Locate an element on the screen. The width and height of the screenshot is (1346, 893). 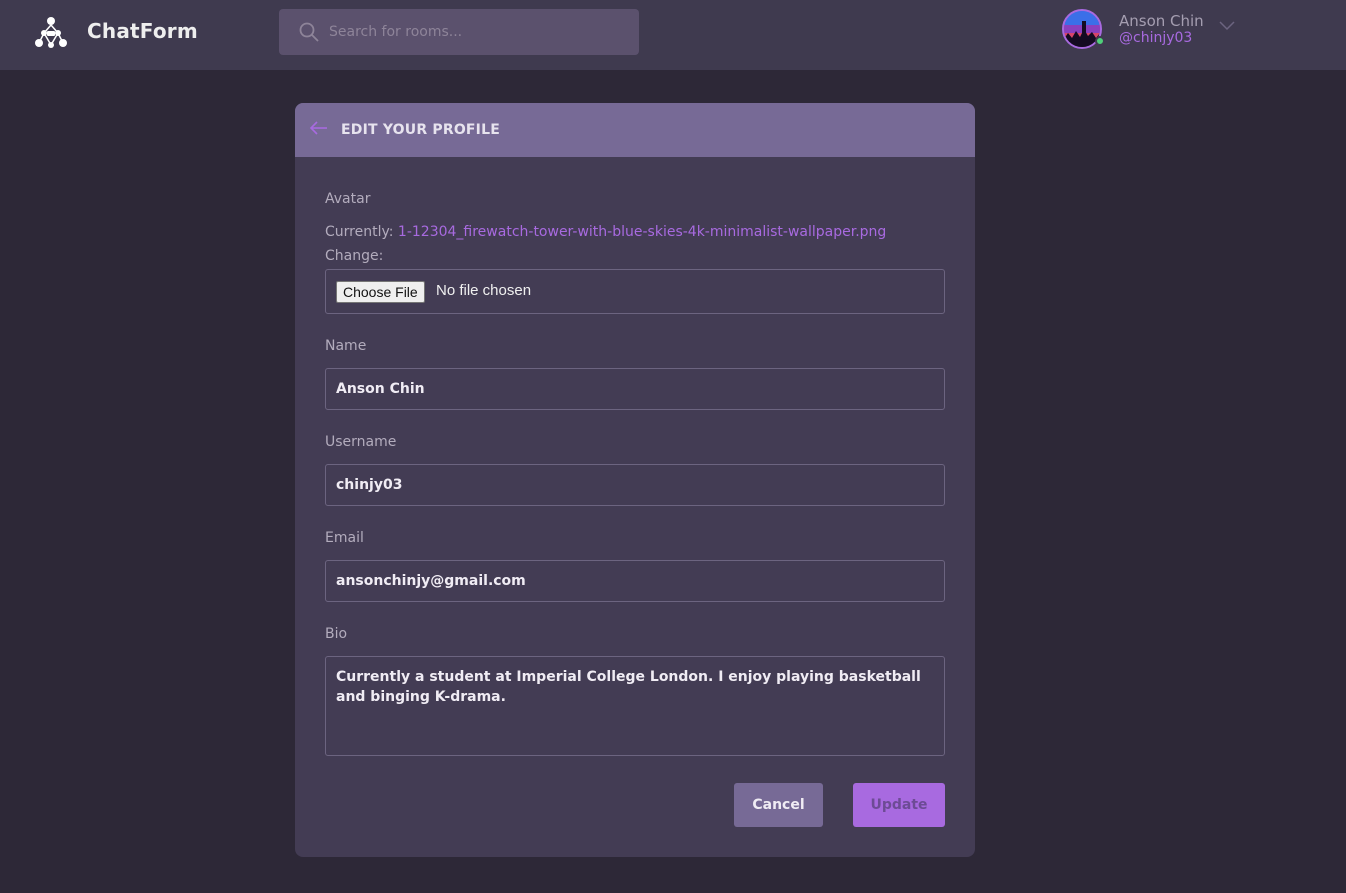
bio-label: Bio is located at coordinates (336, 634).